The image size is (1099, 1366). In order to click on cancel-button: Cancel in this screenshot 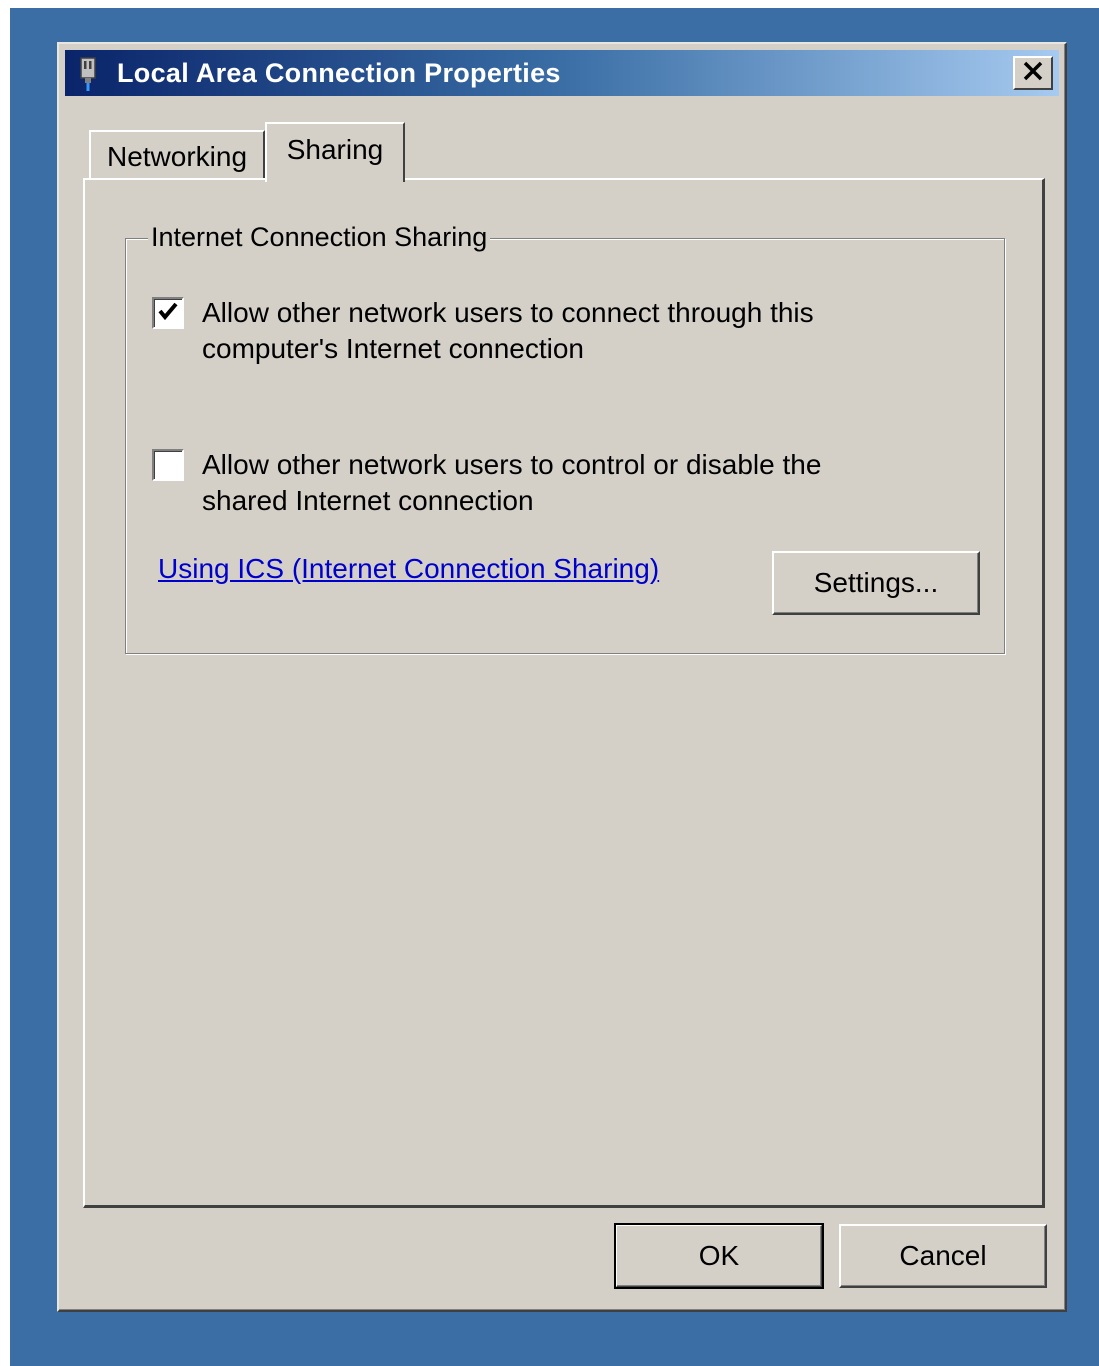, I will do `click(943, 1256)`.